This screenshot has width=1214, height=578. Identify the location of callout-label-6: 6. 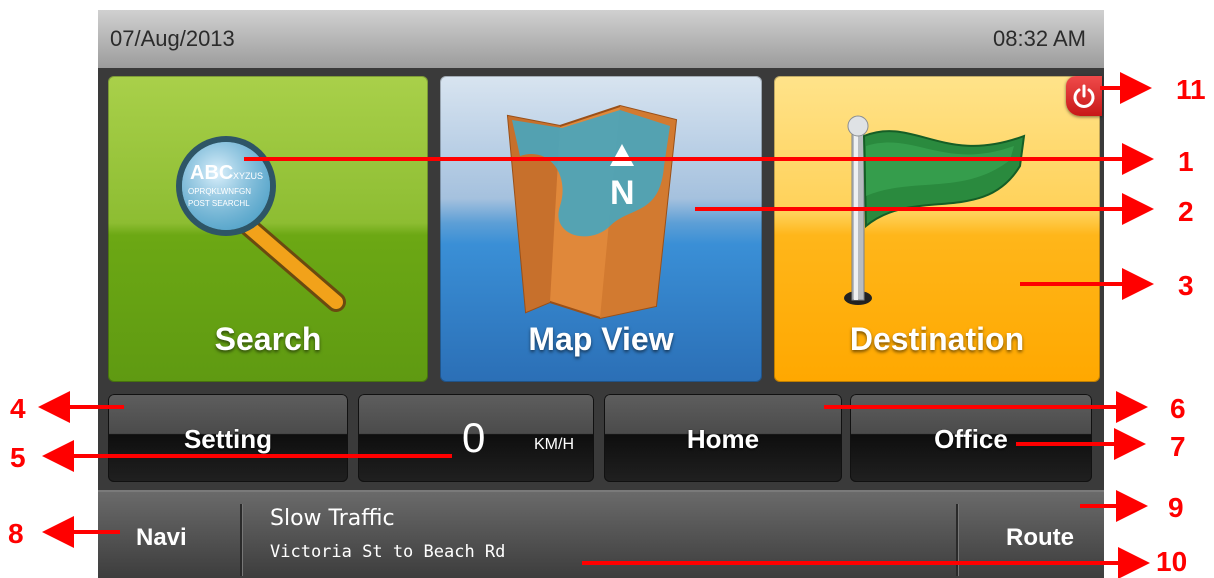
(1178, 408).